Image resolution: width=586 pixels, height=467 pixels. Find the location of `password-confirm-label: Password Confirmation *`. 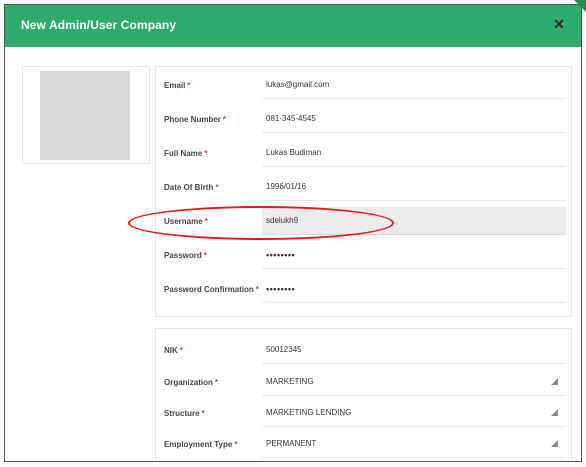

password-confirm-label: Password Confirmation * is located at coordinates (211, 289).